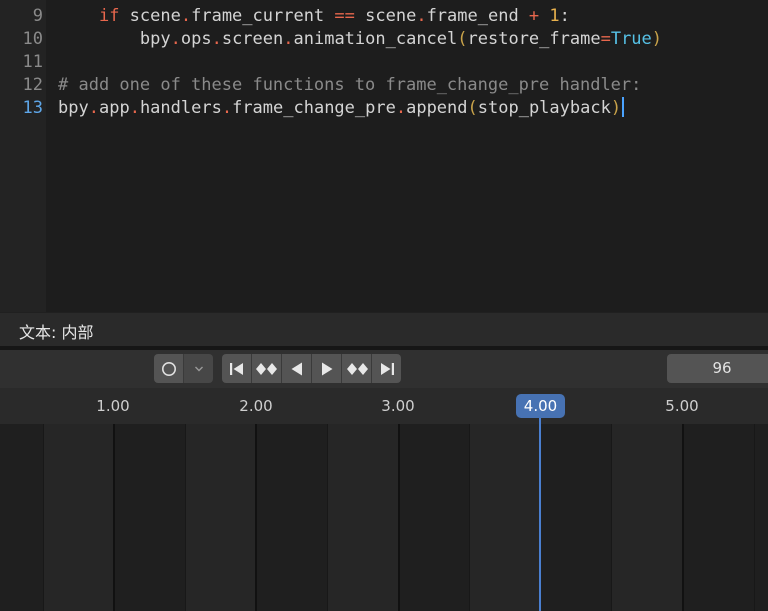 This screenshot has height=611, width=768. What do you see at coordinates (540, 406) in the screenshot?
I see `playhead-frame-label: 4.00` at bounding box center [540, 406].